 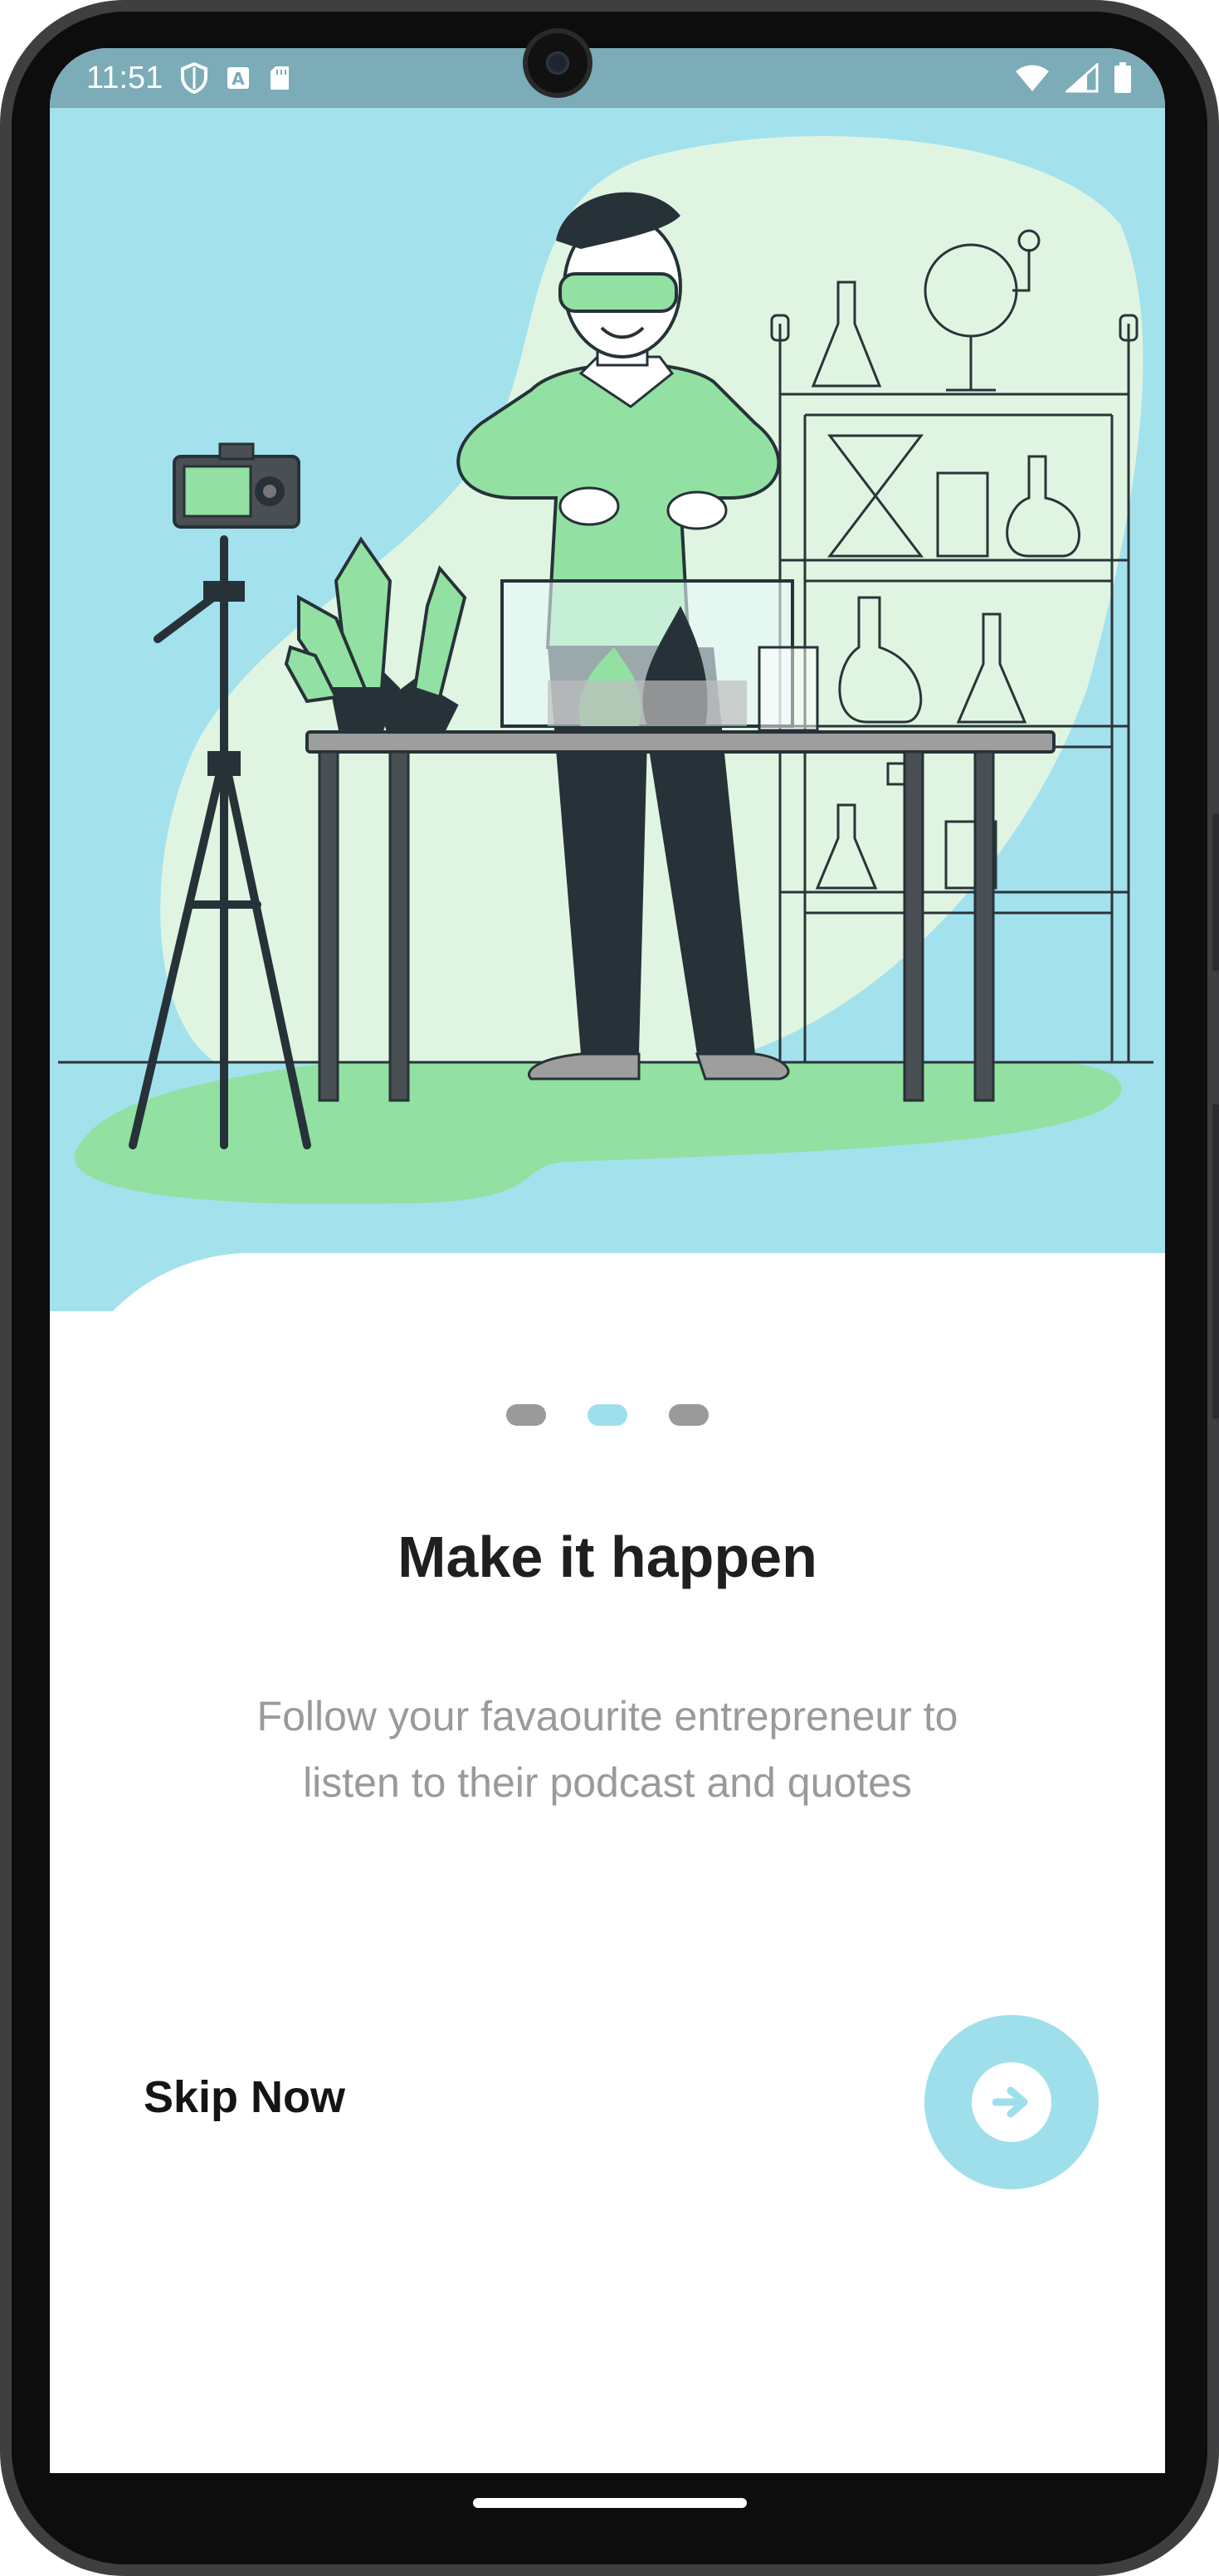 I want to click on power-button, so click(x=1216, y=1261).